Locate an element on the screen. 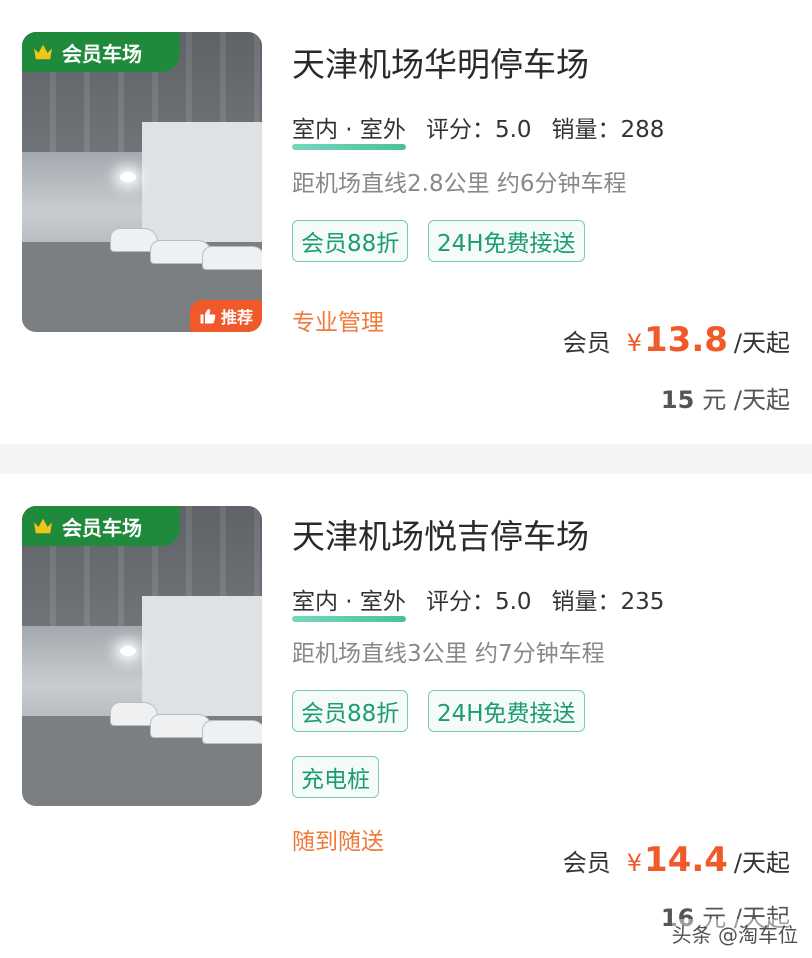 The width and height of the screenshot is (812, 958). listing-meta: 室内 · 室外 评分：5.0 销量：235 is located at coordinates (478, 602).